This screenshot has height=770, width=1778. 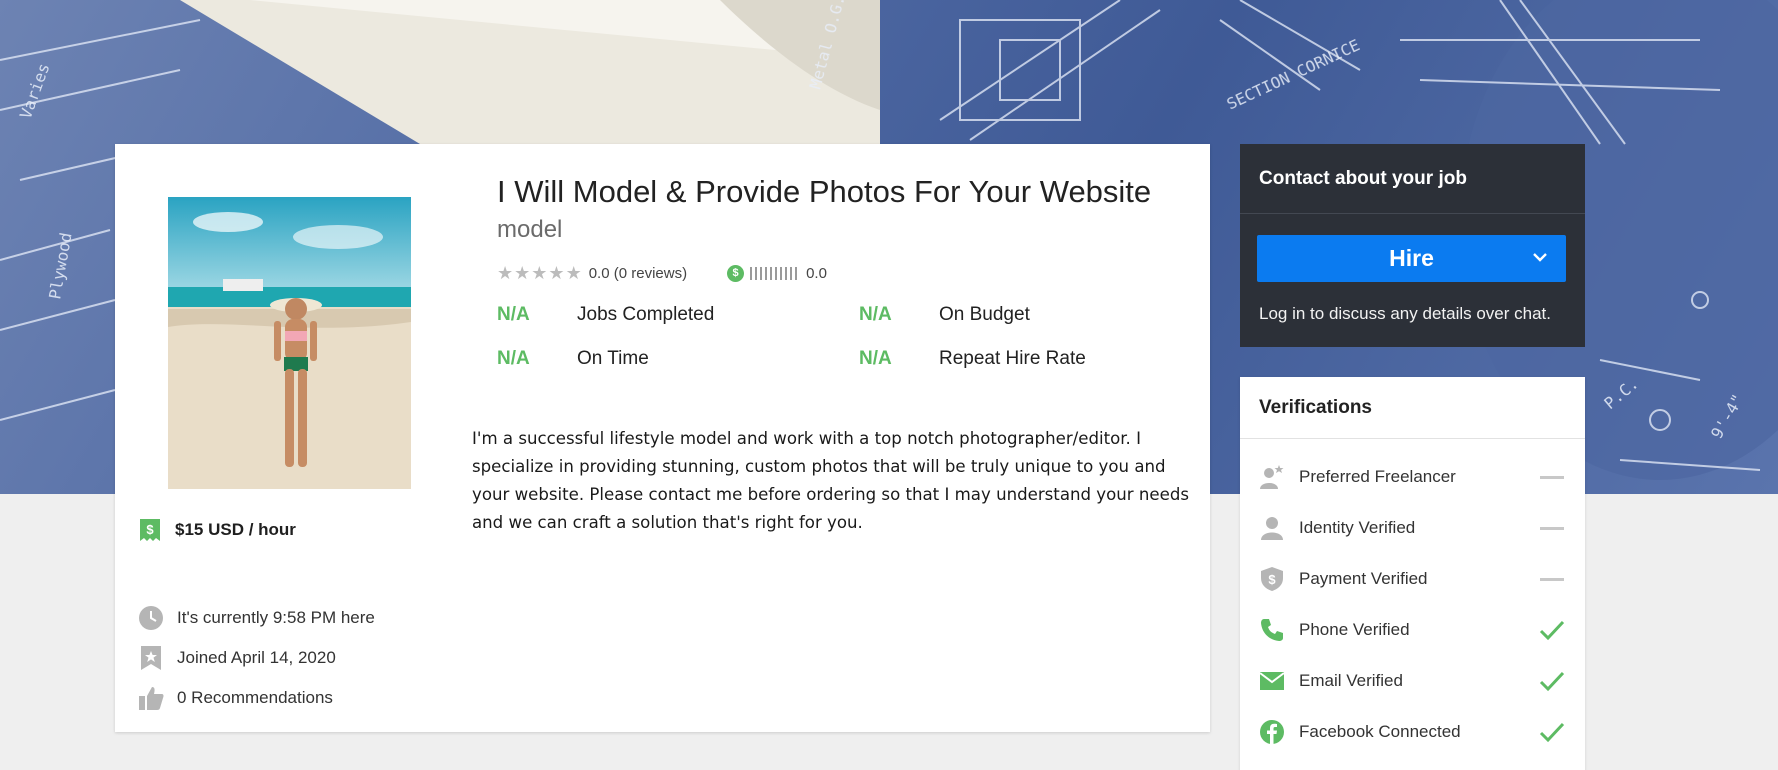 What do you see at coordinates (1272, 477) in the screenshot?
I see `preferred-freelancer-icon` at bounding box center [1272, 477].